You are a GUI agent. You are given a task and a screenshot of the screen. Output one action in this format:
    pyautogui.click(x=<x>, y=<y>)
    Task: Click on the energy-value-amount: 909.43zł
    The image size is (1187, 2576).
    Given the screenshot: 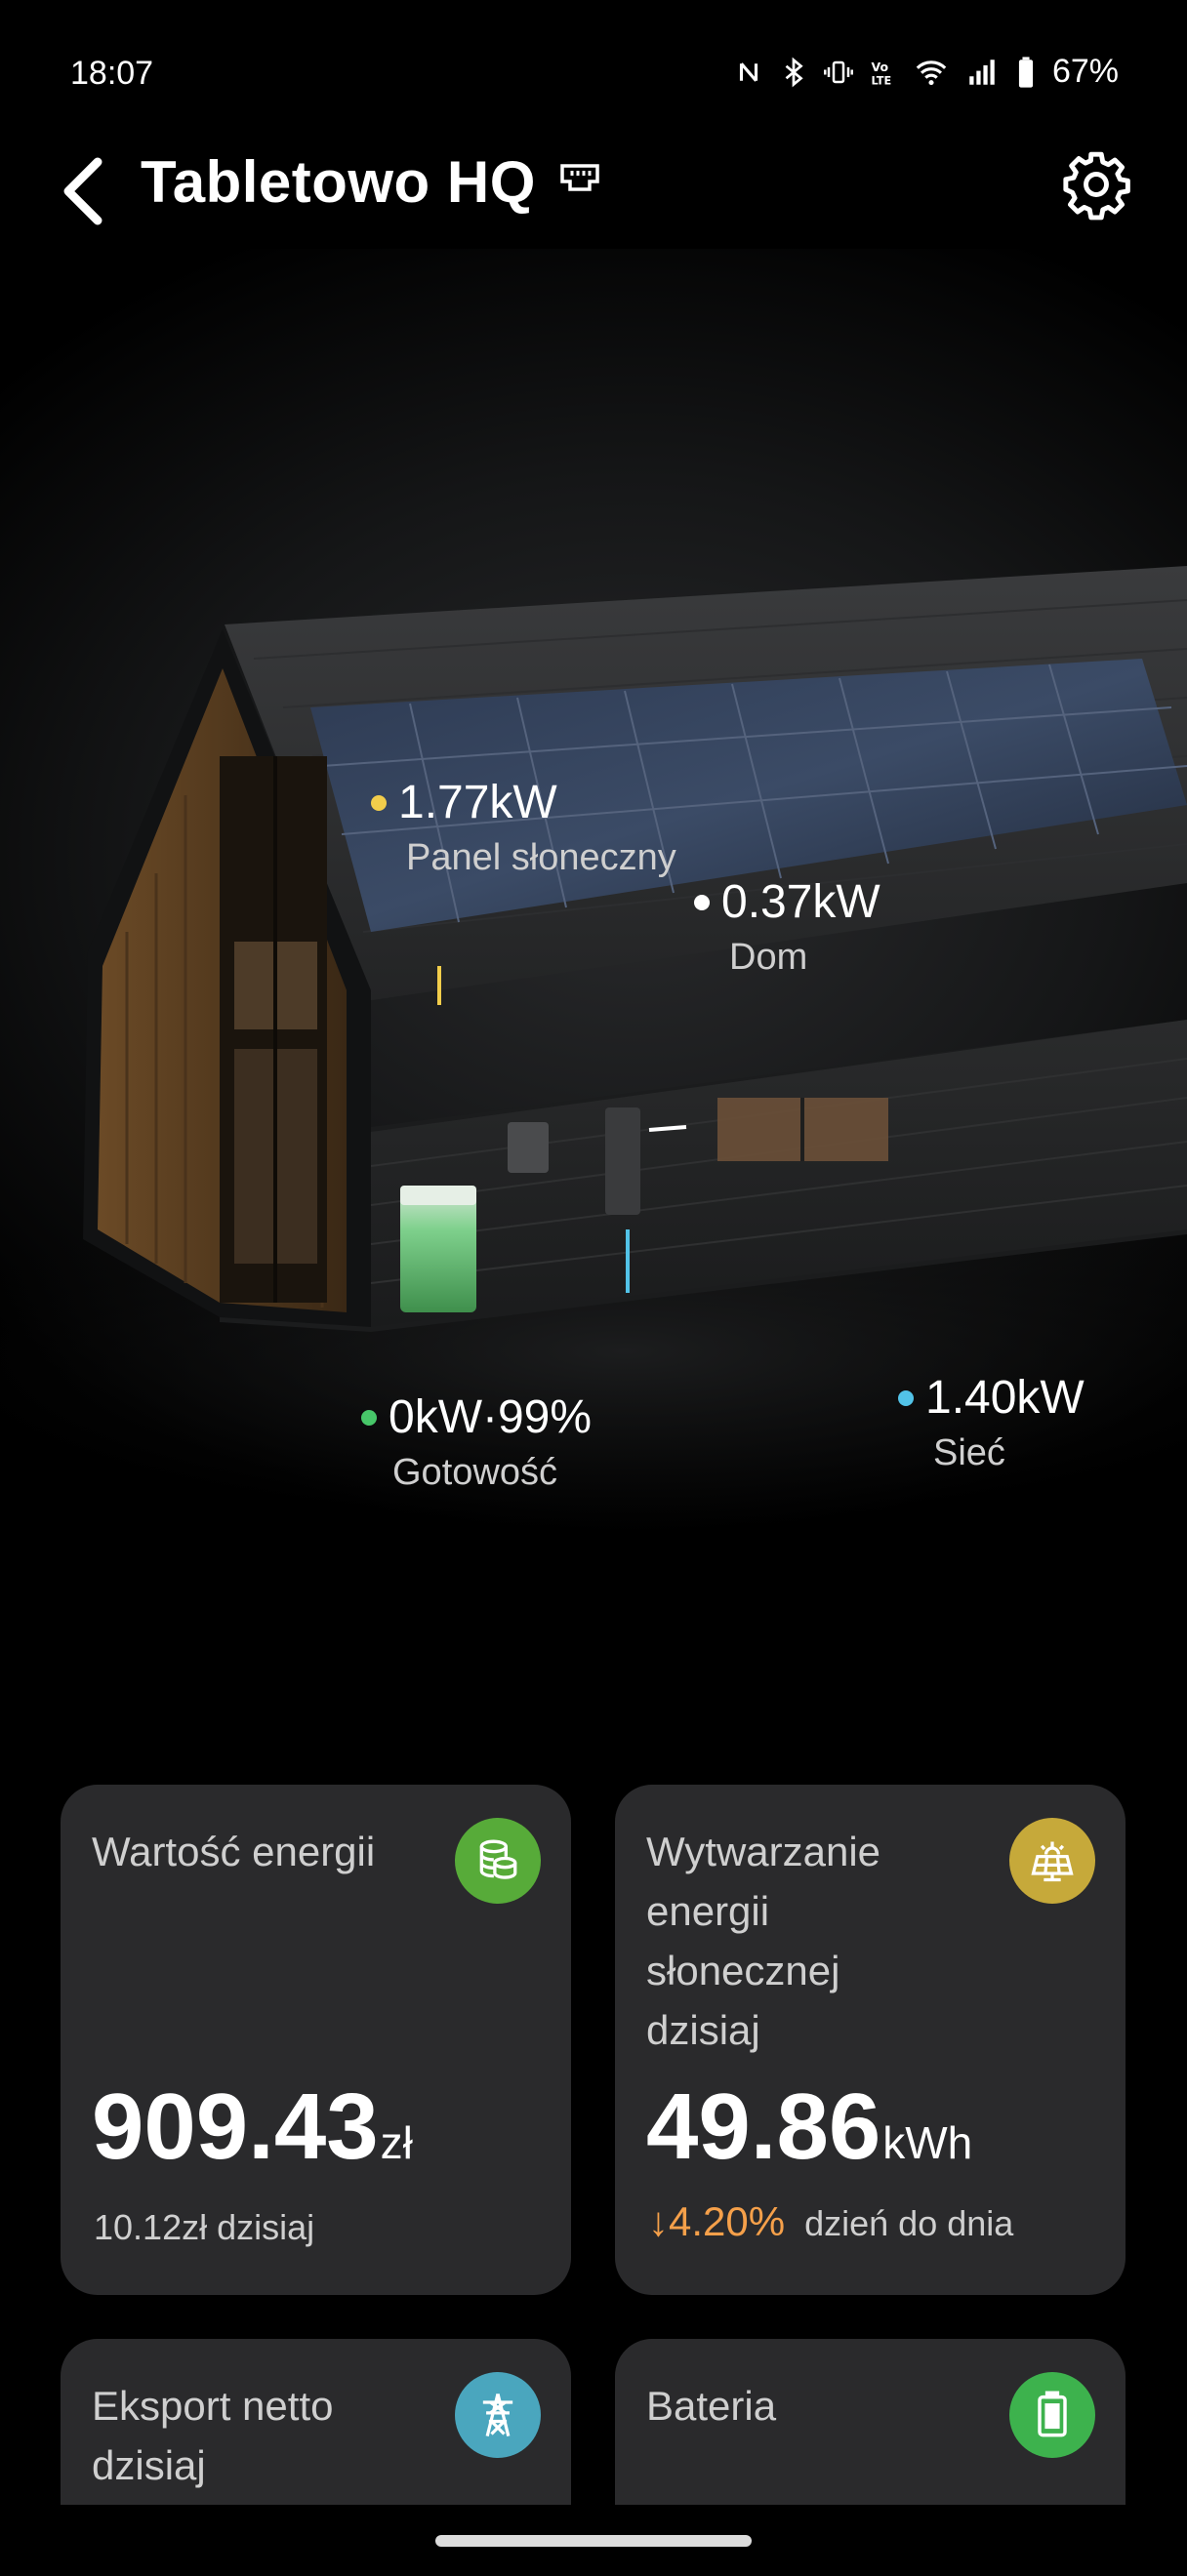 What is the action you would take?
    pyautogui.click(x=252, y=2127)
    